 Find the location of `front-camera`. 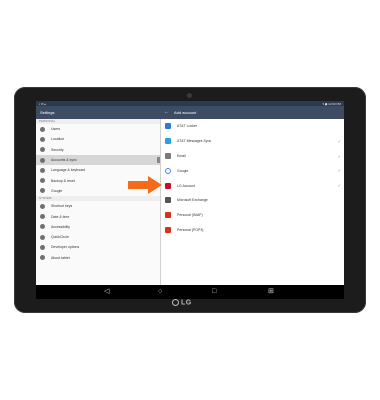

front-camera is located at coordinates (189, 95).